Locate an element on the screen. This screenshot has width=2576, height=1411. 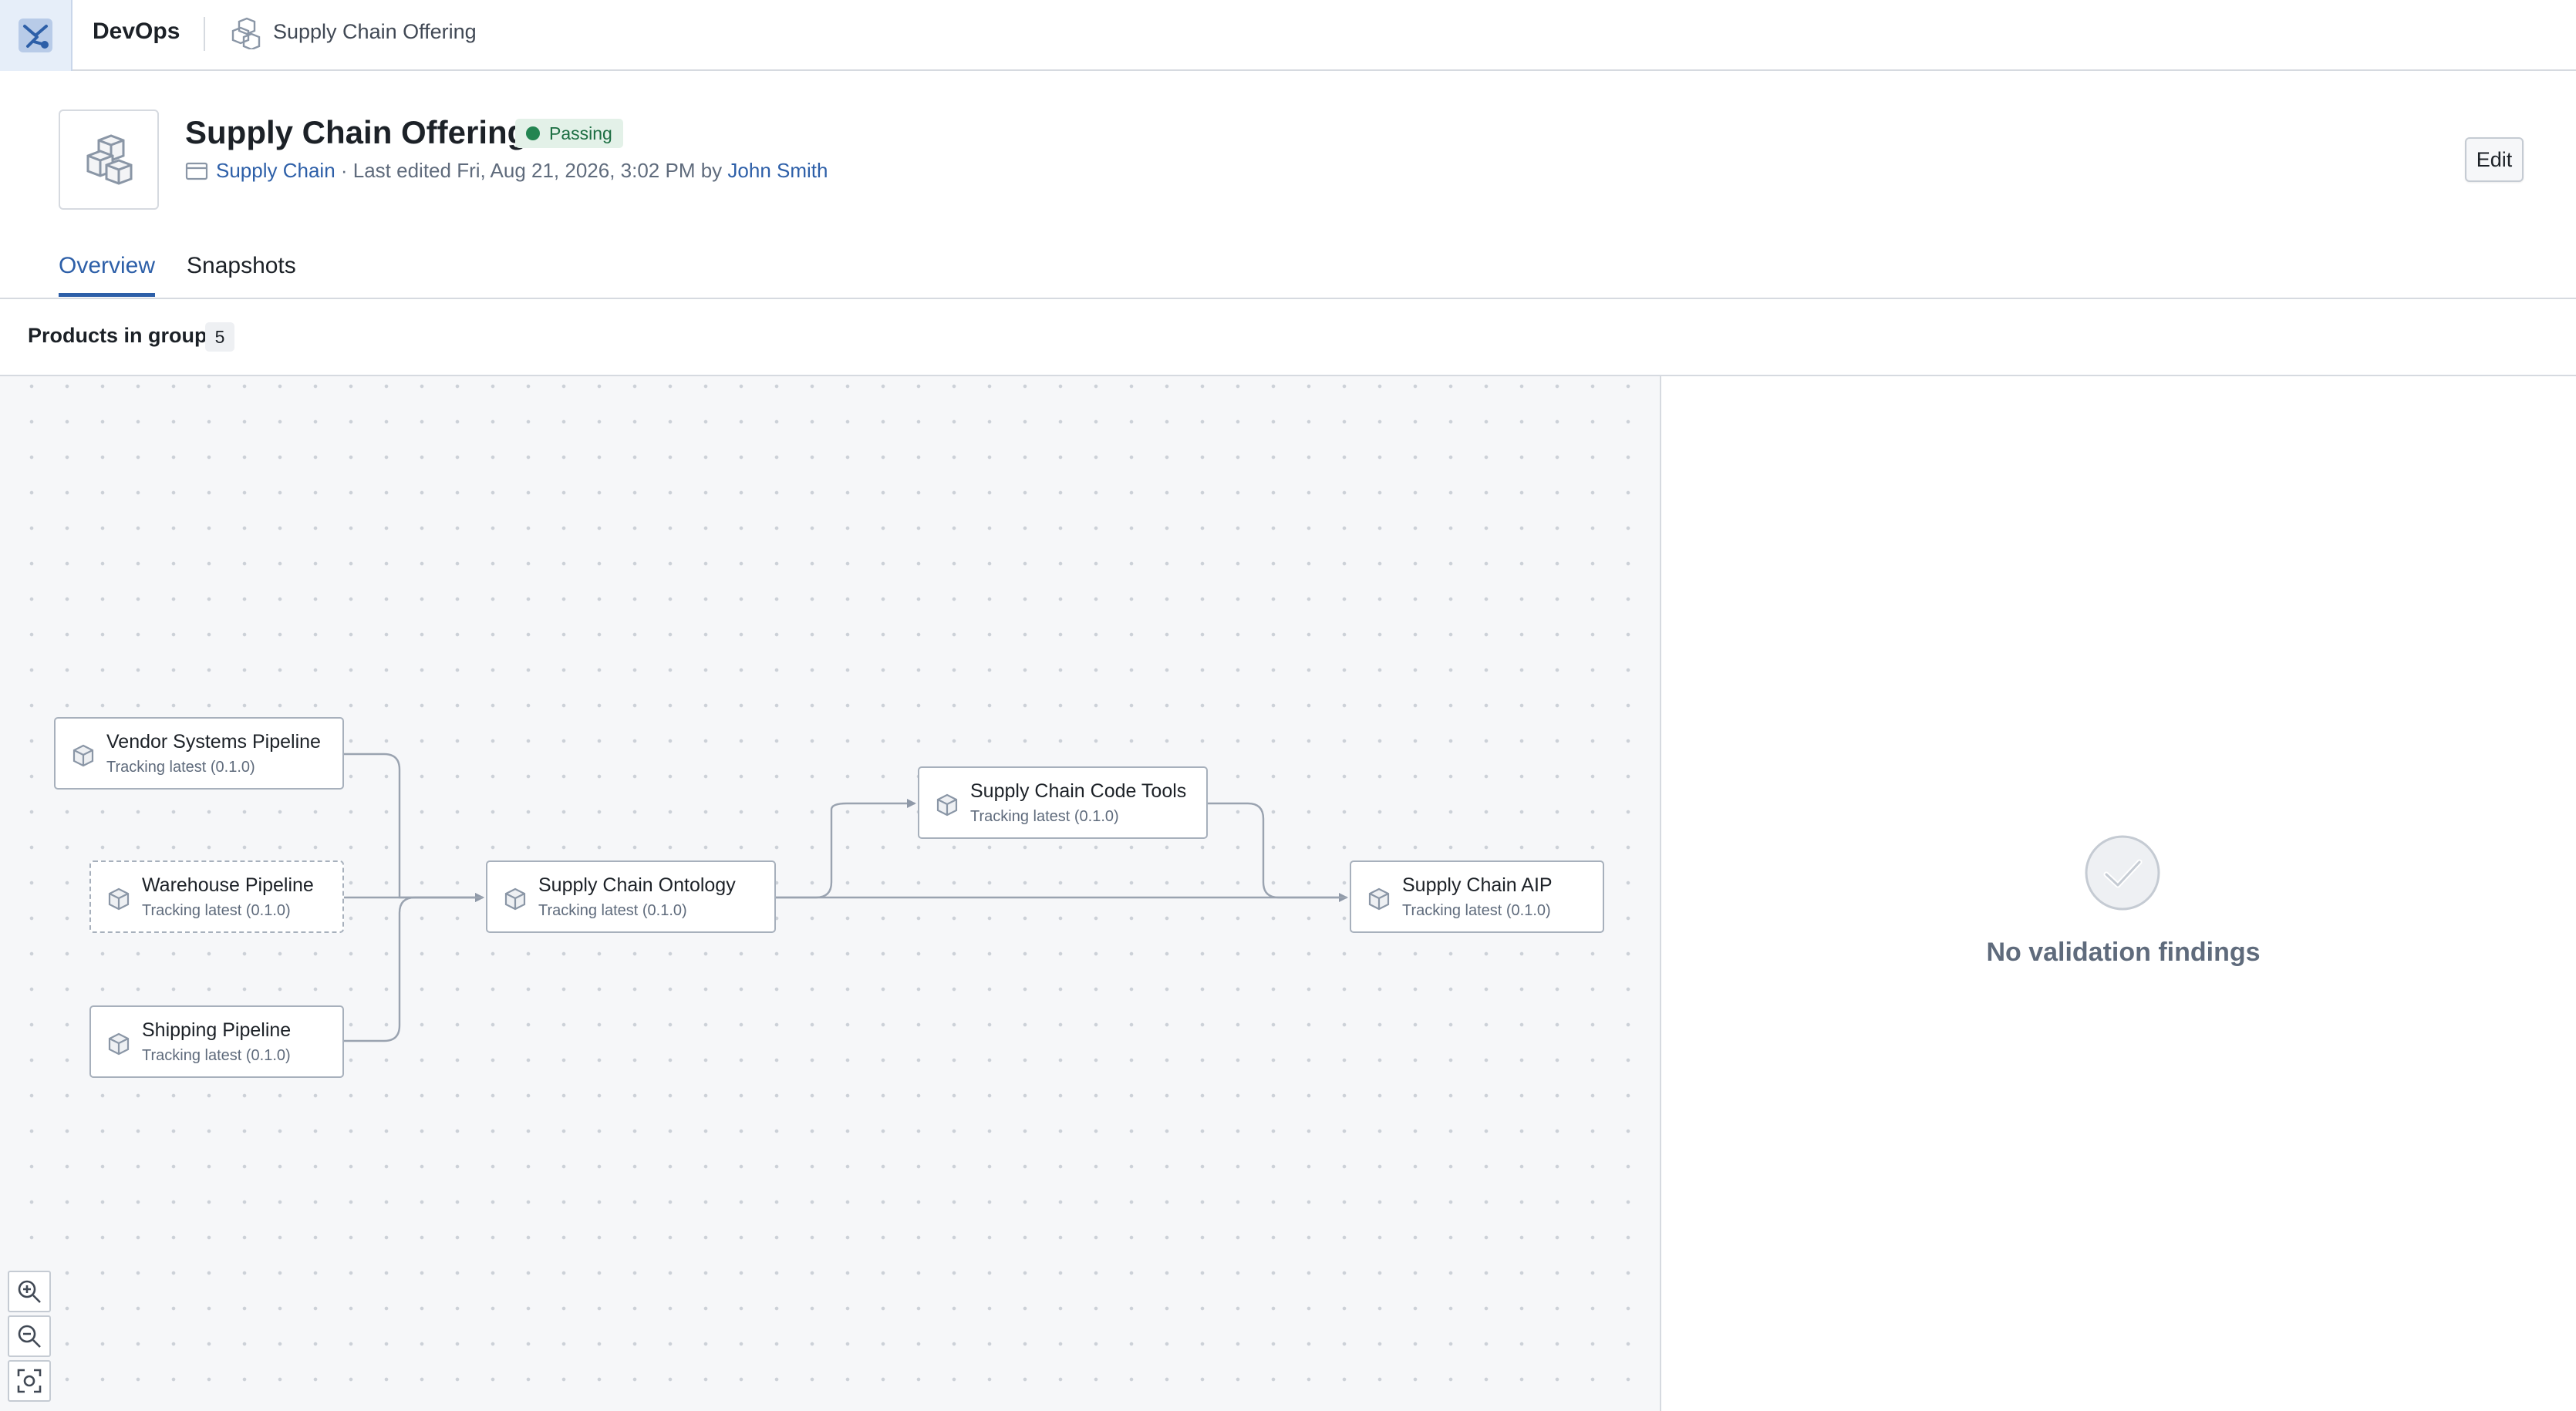
status-badge: Passing is located at coordinates (569, 133).